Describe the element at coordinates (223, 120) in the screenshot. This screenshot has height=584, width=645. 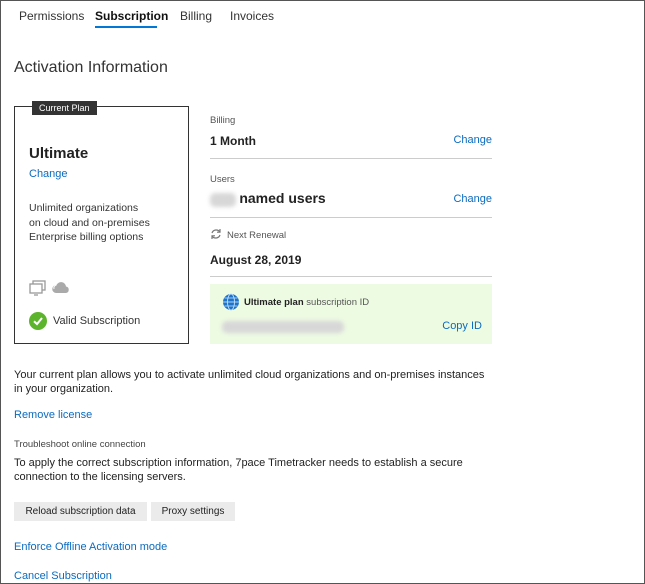
I see `billing-label-text: Billing` at that location.